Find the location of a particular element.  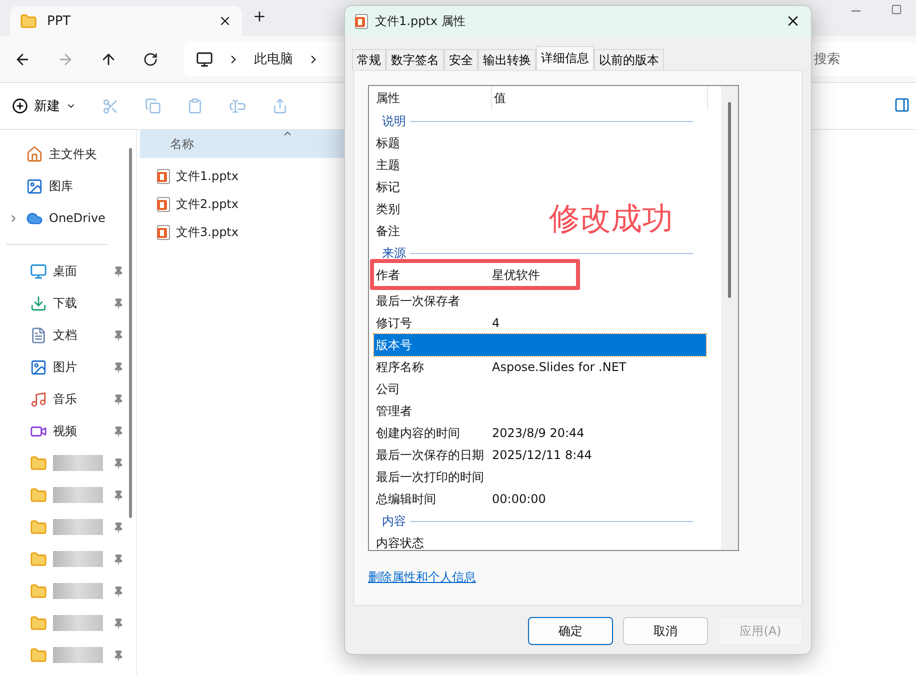

dialog-title: 文件1.pptx 属性 is located at coordinates (420, 21).